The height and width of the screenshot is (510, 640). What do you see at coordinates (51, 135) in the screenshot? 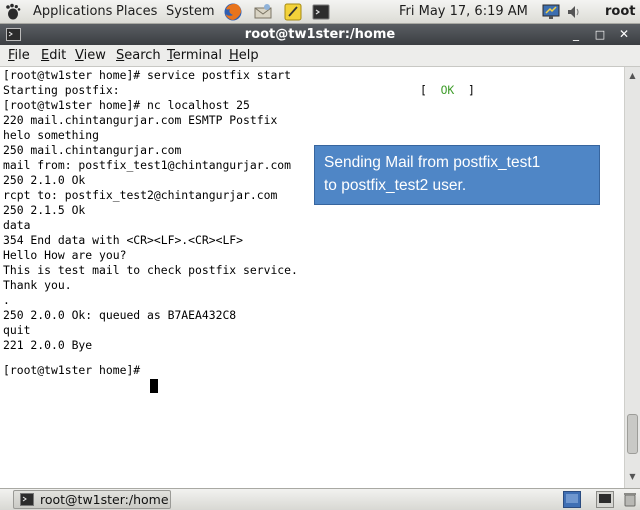
I see `terminal-line: helo something` at bounding box center [51, 135].